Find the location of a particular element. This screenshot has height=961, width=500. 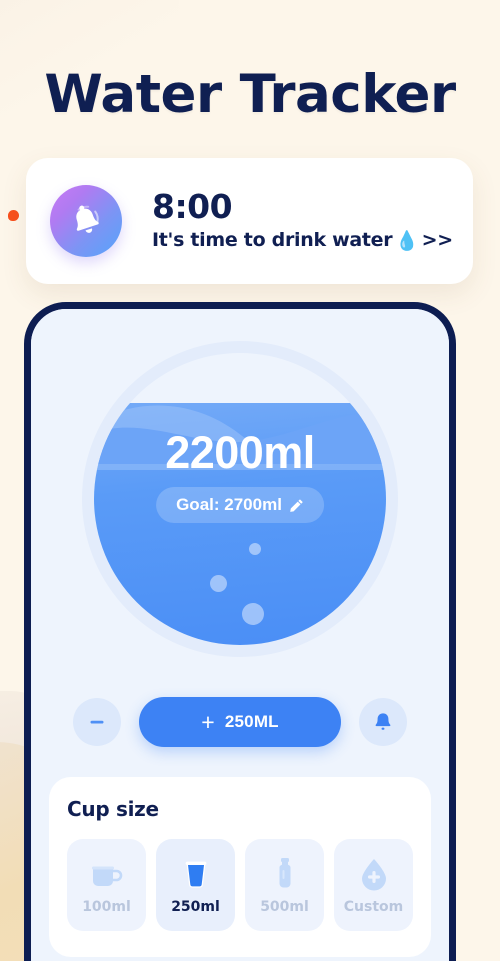

notification-card: 8:00 It's time to drink water 💧 >> is located at coordinates (249, 221).